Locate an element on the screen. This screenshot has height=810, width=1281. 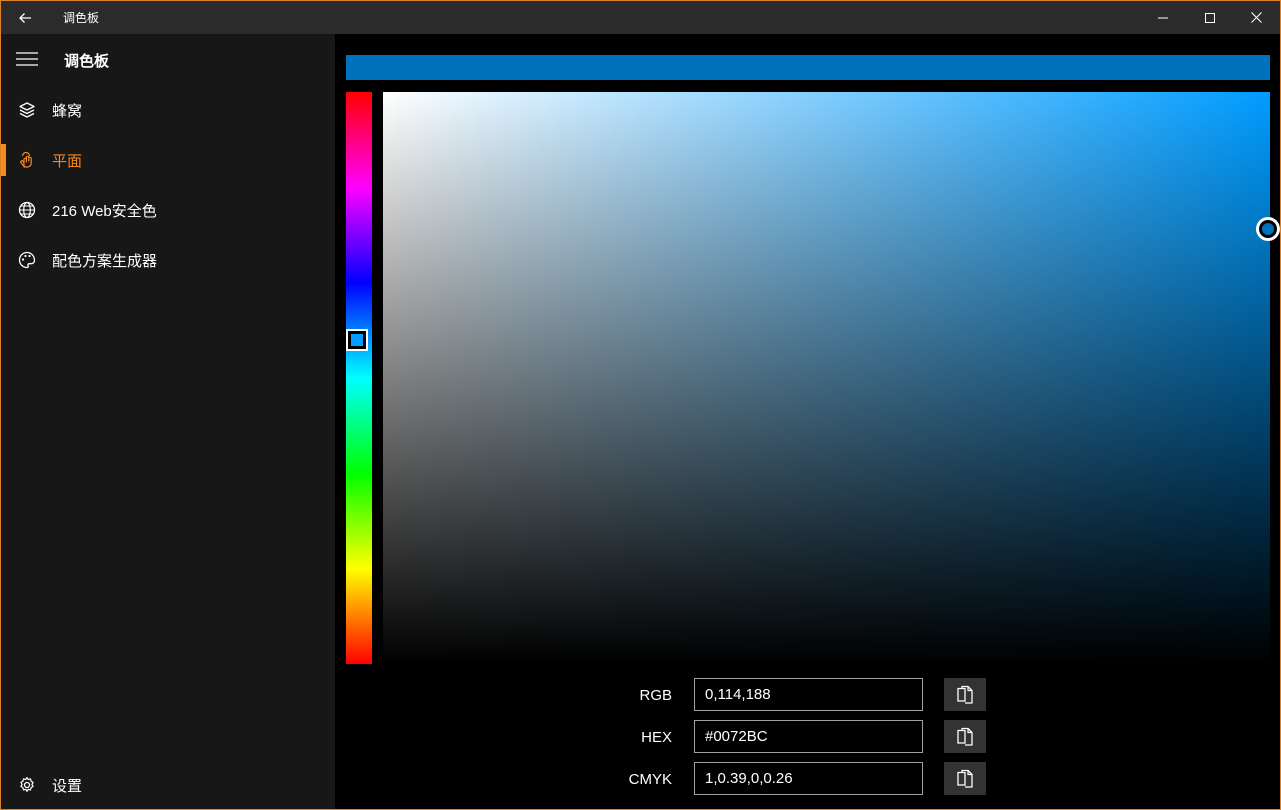
rgb-value-field: 0,114,188 is located at coordinates (808, 694).